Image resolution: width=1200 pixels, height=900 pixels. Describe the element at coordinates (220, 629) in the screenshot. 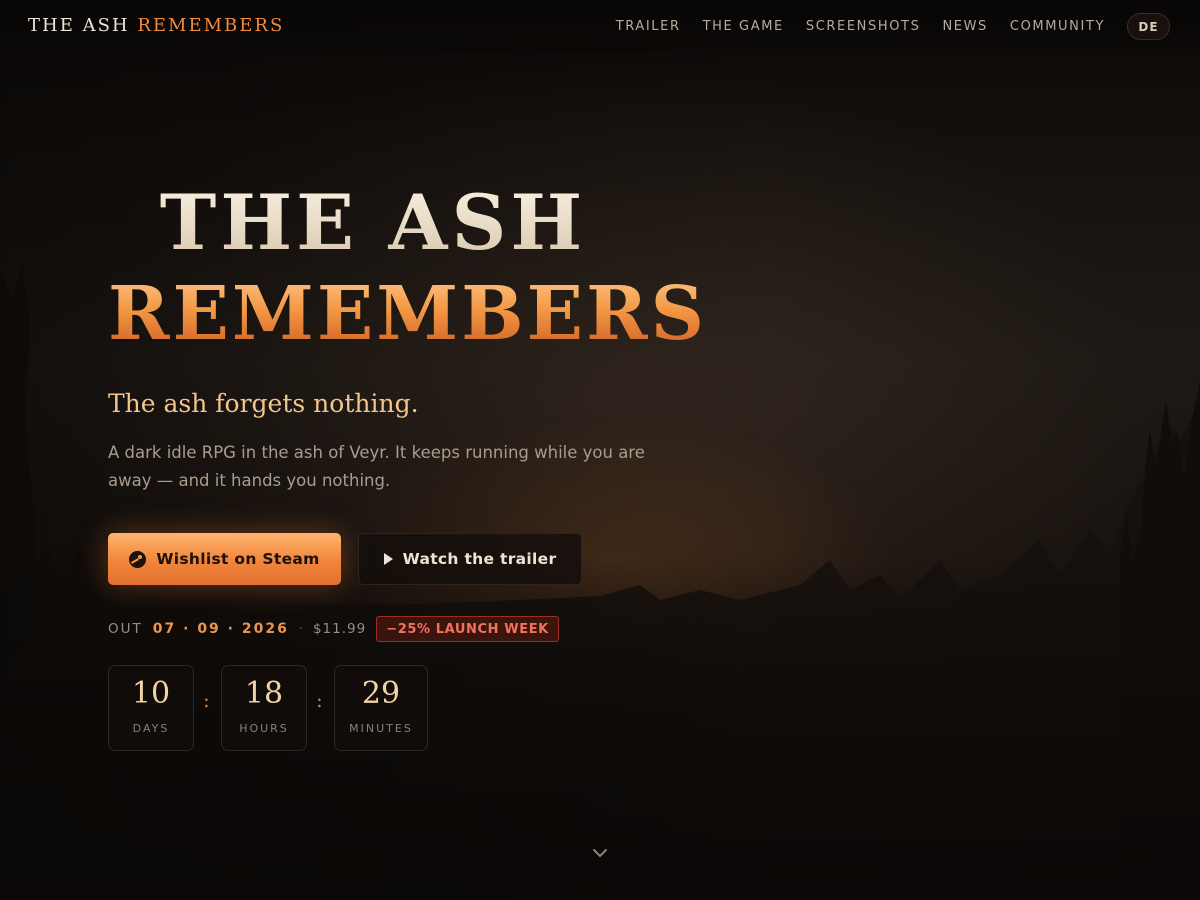

I see `release-date: 07 · 09 · 2026` at that location.